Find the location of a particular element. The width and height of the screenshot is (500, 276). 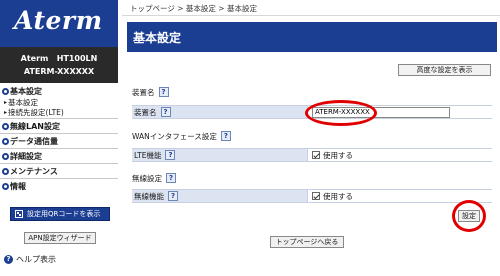

menu-basic-settings: 基本設定 is located at coordinates (59, 91).